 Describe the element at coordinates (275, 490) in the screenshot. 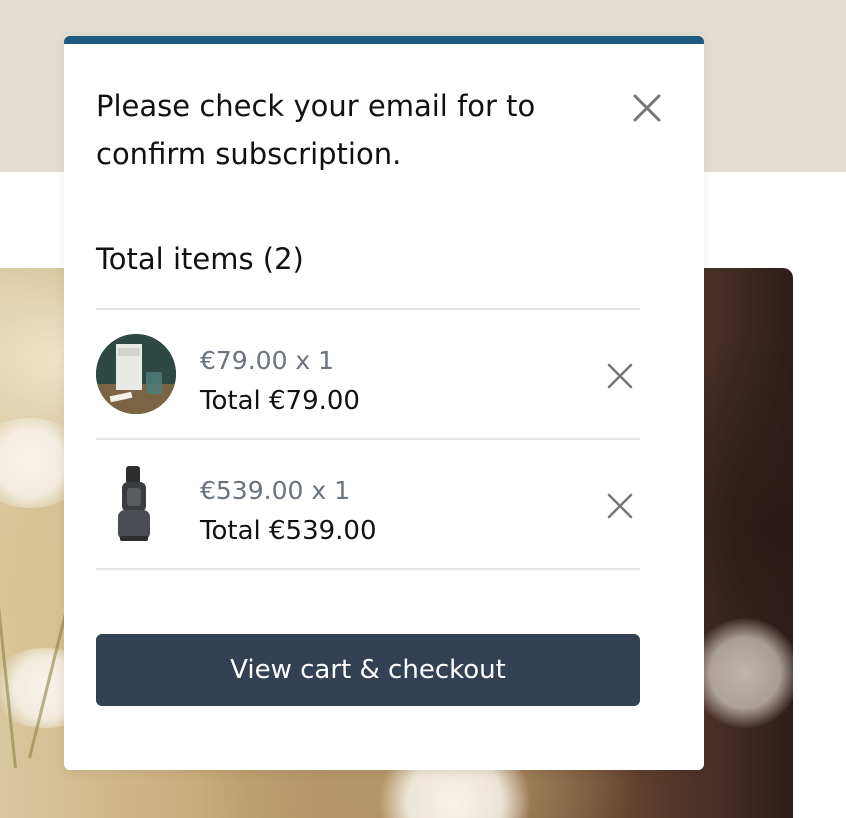

I see `item-price-quantity: €539.00 x 1` at that location.